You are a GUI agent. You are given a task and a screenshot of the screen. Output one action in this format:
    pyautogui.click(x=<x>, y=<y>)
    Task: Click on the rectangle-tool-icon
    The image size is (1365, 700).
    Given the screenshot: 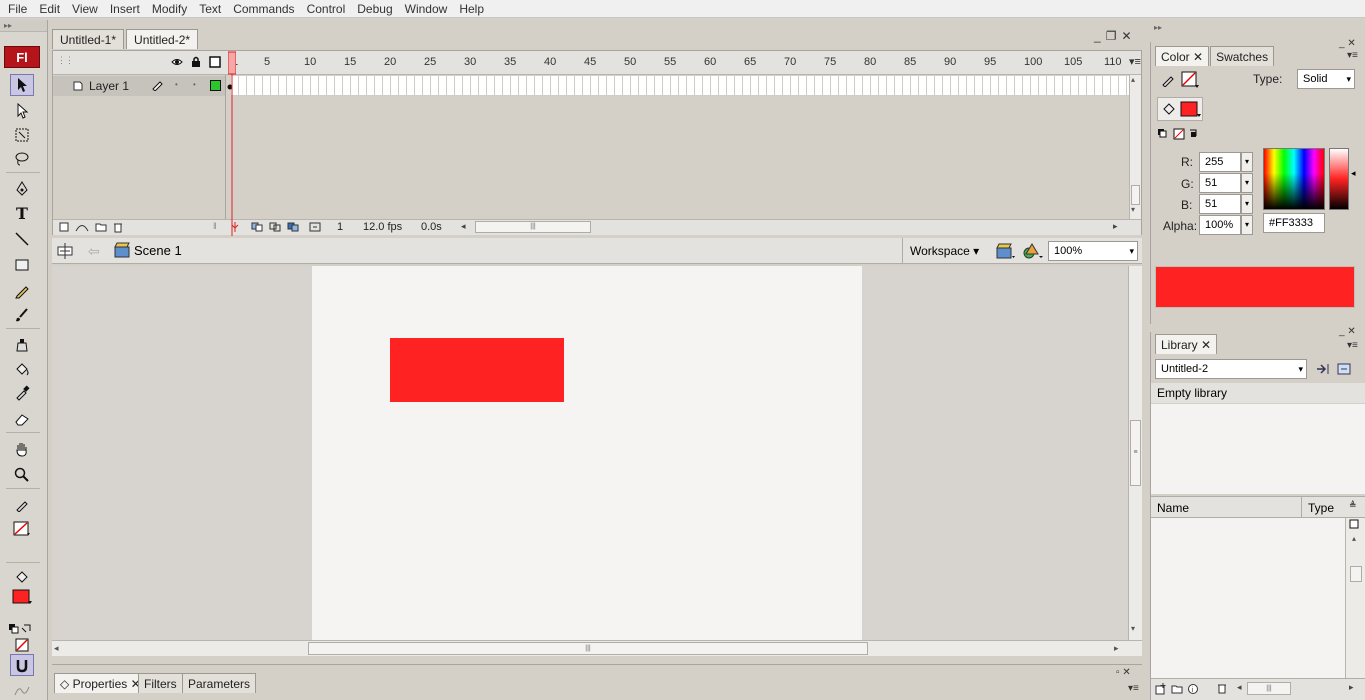 What is the action you would take?
    pyautogui.click(x=22, y=265)
    